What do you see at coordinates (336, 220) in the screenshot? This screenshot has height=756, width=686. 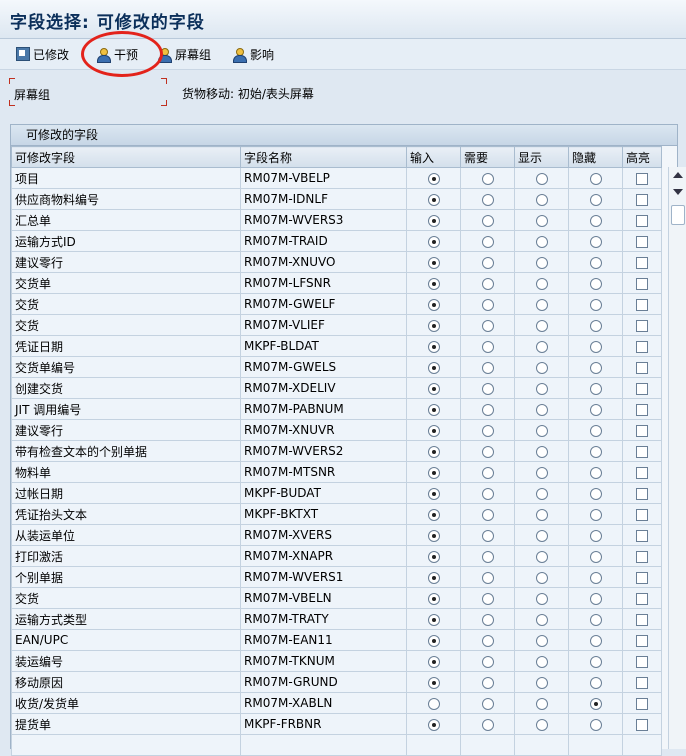 I see `table-row: 汇总单 RM07M-WVERS3` at bounding box center [336, 220].